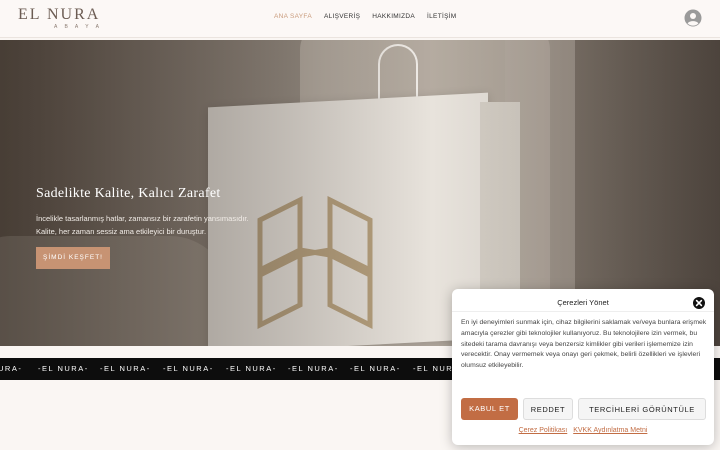 Image resolution: width=720 pixels, height=450 pixels. Describe the element at coordinates (342, 16) in the screenshot. I see `nav-item-shop: ALIŞVERİŞ` at that location.